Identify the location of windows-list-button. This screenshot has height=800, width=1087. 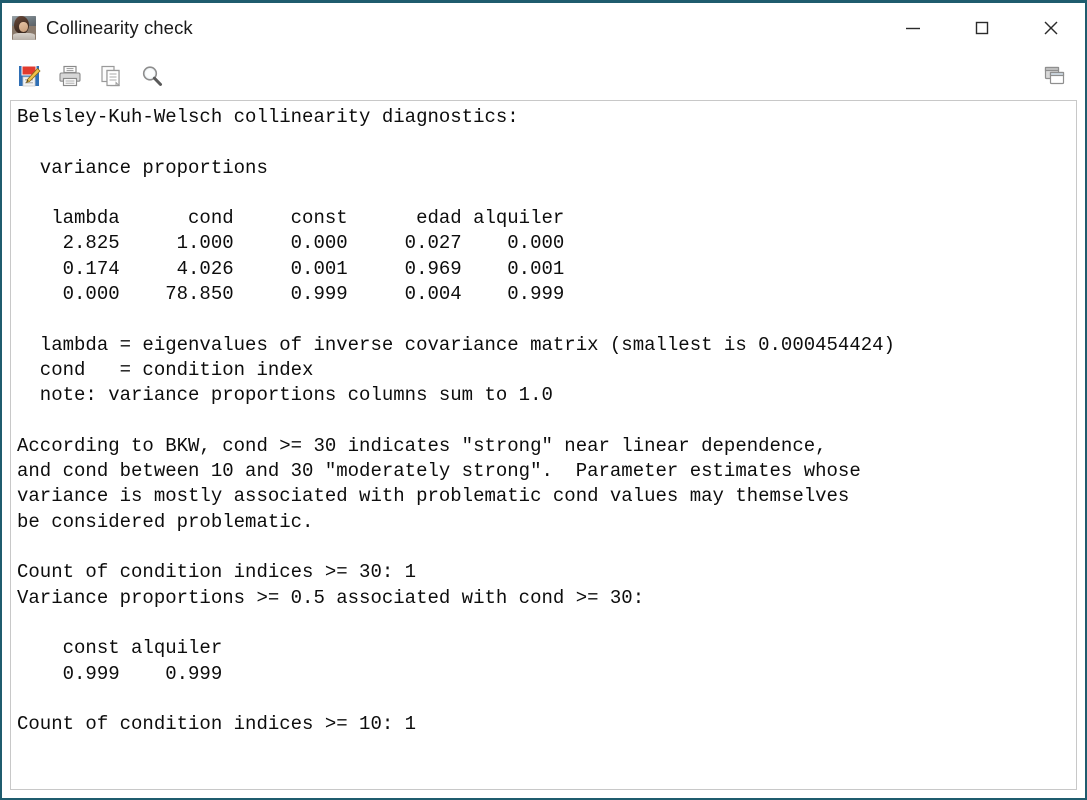
(1054, 76).